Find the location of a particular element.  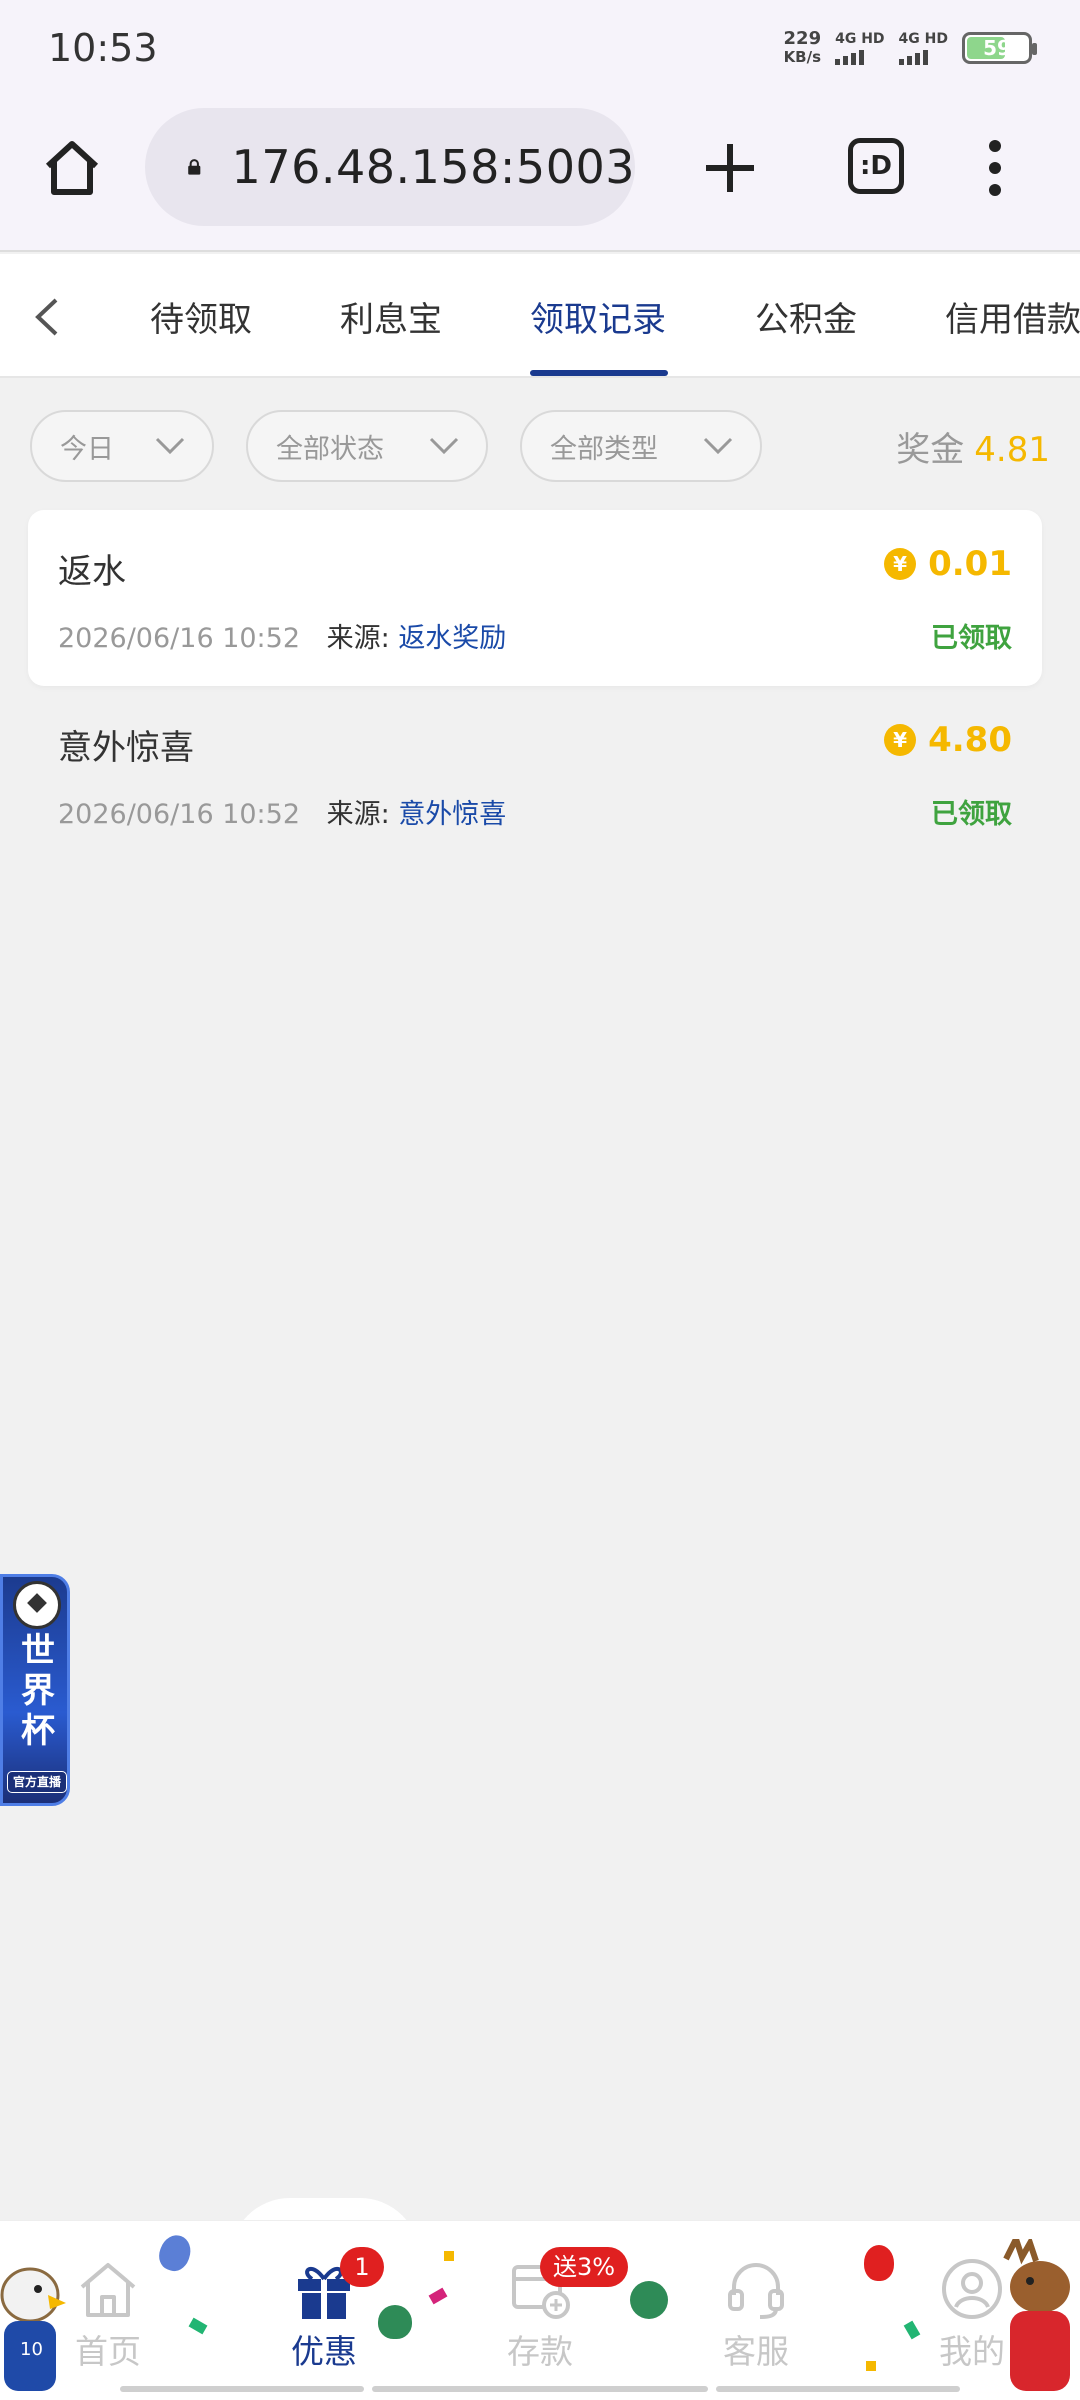

world-cup-title: 世界杯 is located at coordinates (38, 1691).